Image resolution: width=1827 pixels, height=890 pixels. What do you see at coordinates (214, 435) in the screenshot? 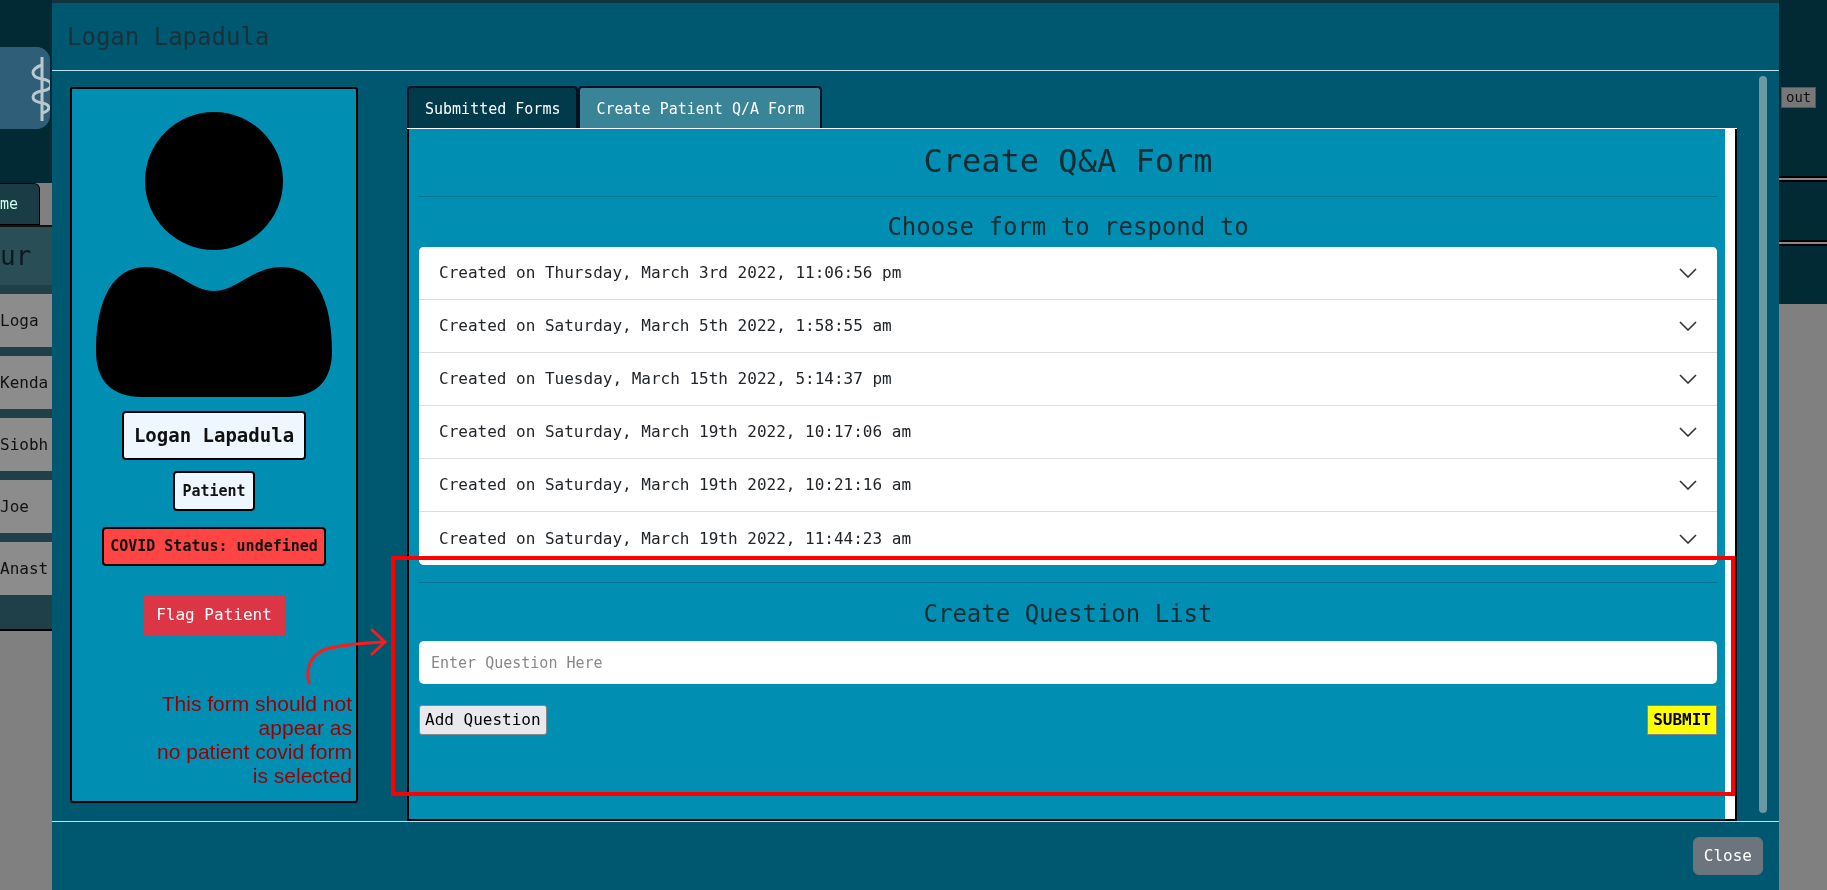
I see `patient-name: Logan Lapadula` at bounding box center [214, 435].